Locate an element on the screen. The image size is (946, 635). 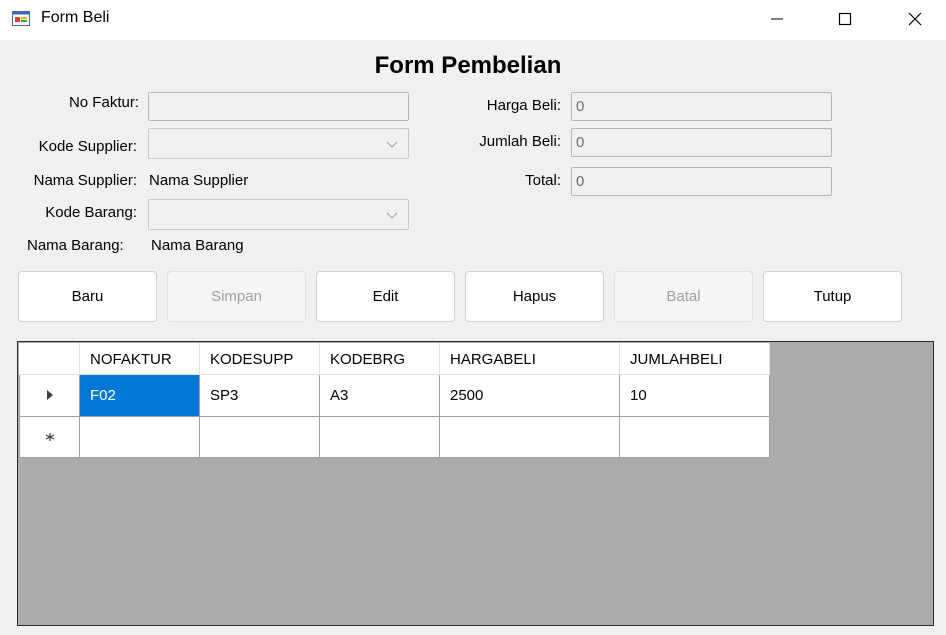
title-bar: Form Beli is located at coordinates (473, 20).